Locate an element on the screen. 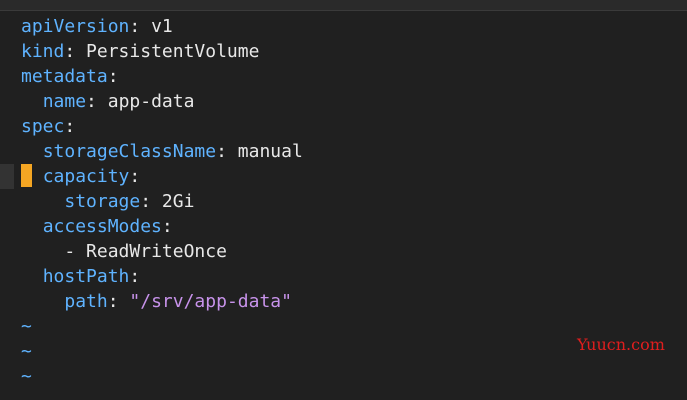  yaml-key: apiVersion is located at coordinates (75, 26).